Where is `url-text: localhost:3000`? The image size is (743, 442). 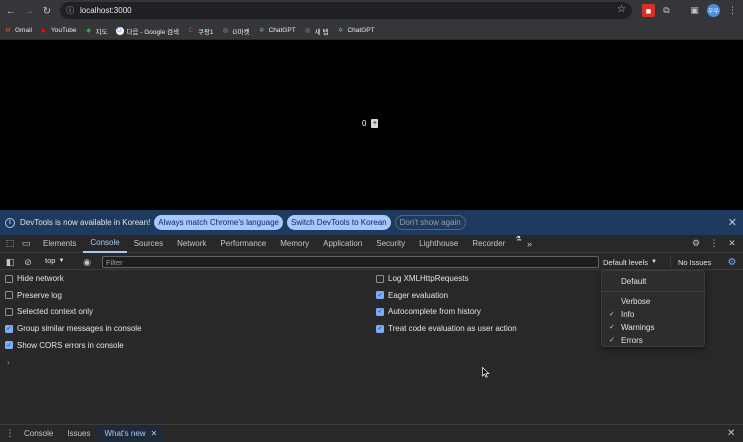
url-text: localhost:3000 is located at coordinates (106, 10).